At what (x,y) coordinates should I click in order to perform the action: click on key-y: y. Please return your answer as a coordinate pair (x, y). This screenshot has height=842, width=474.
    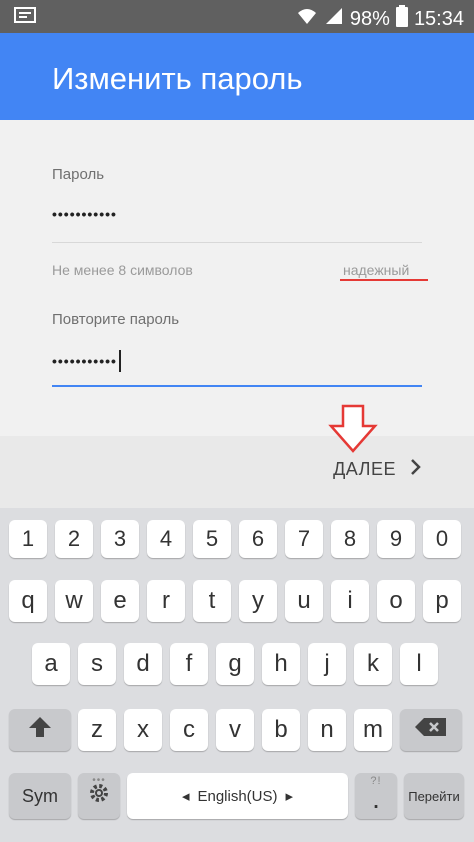
    Looking at the image, I should click on (258, 601).